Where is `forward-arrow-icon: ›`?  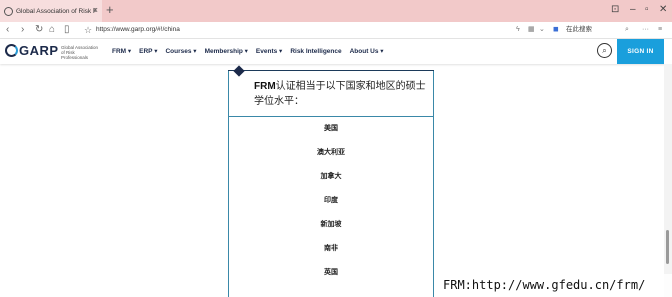
forward-arrow-icon: › is located at coordinates (22, 30).